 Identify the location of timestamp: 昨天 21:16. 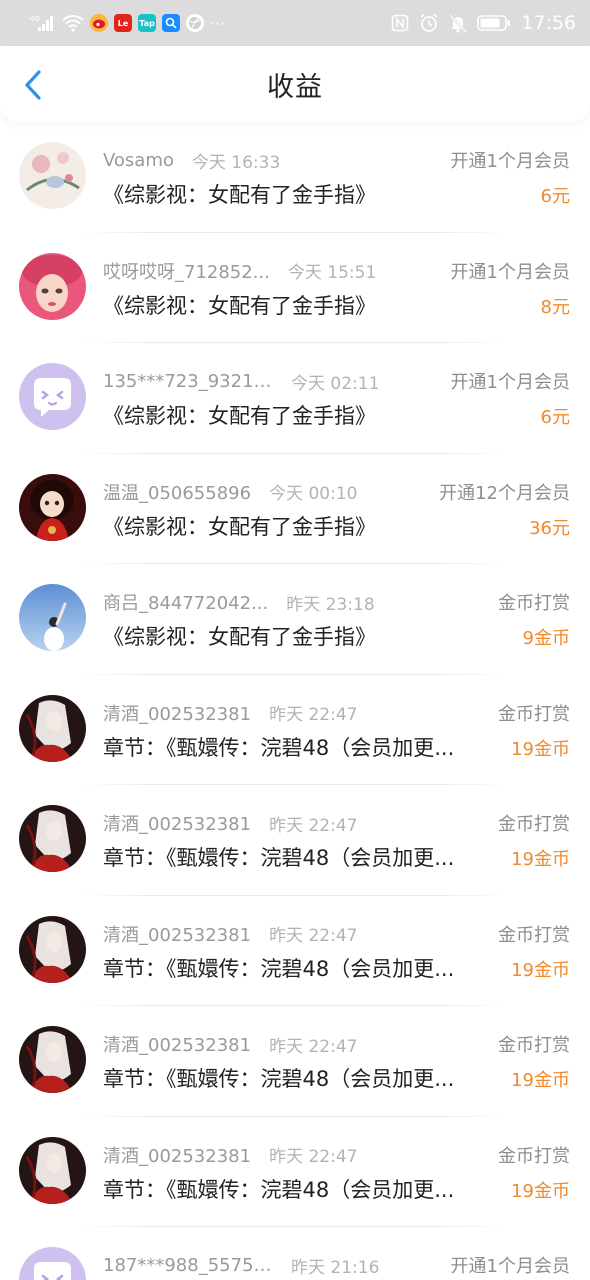
(335, 1267).